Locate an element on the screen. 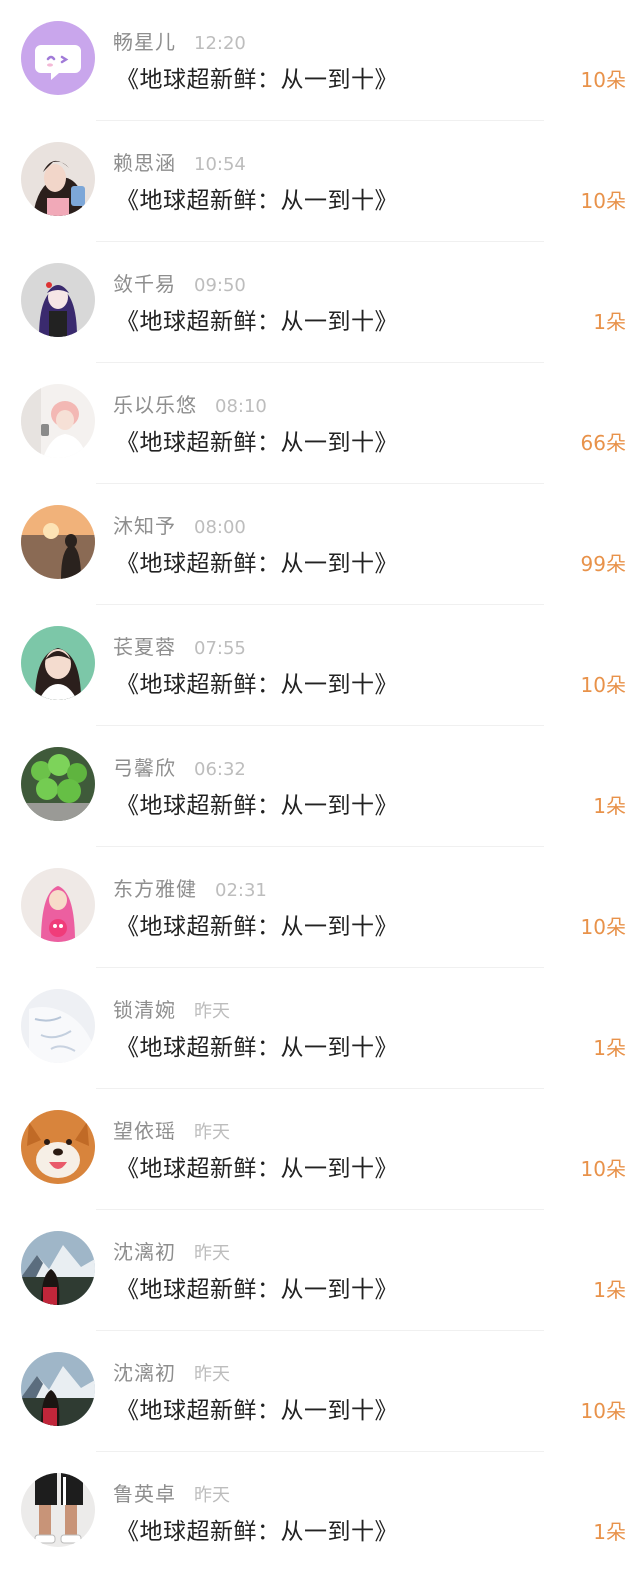 The width and height of the screenshot is (640, 1588). list-item: 鲁英卓 昨天 《地球超新鲜：从一到十》 1朵 is located at coordinates (320, 1512).